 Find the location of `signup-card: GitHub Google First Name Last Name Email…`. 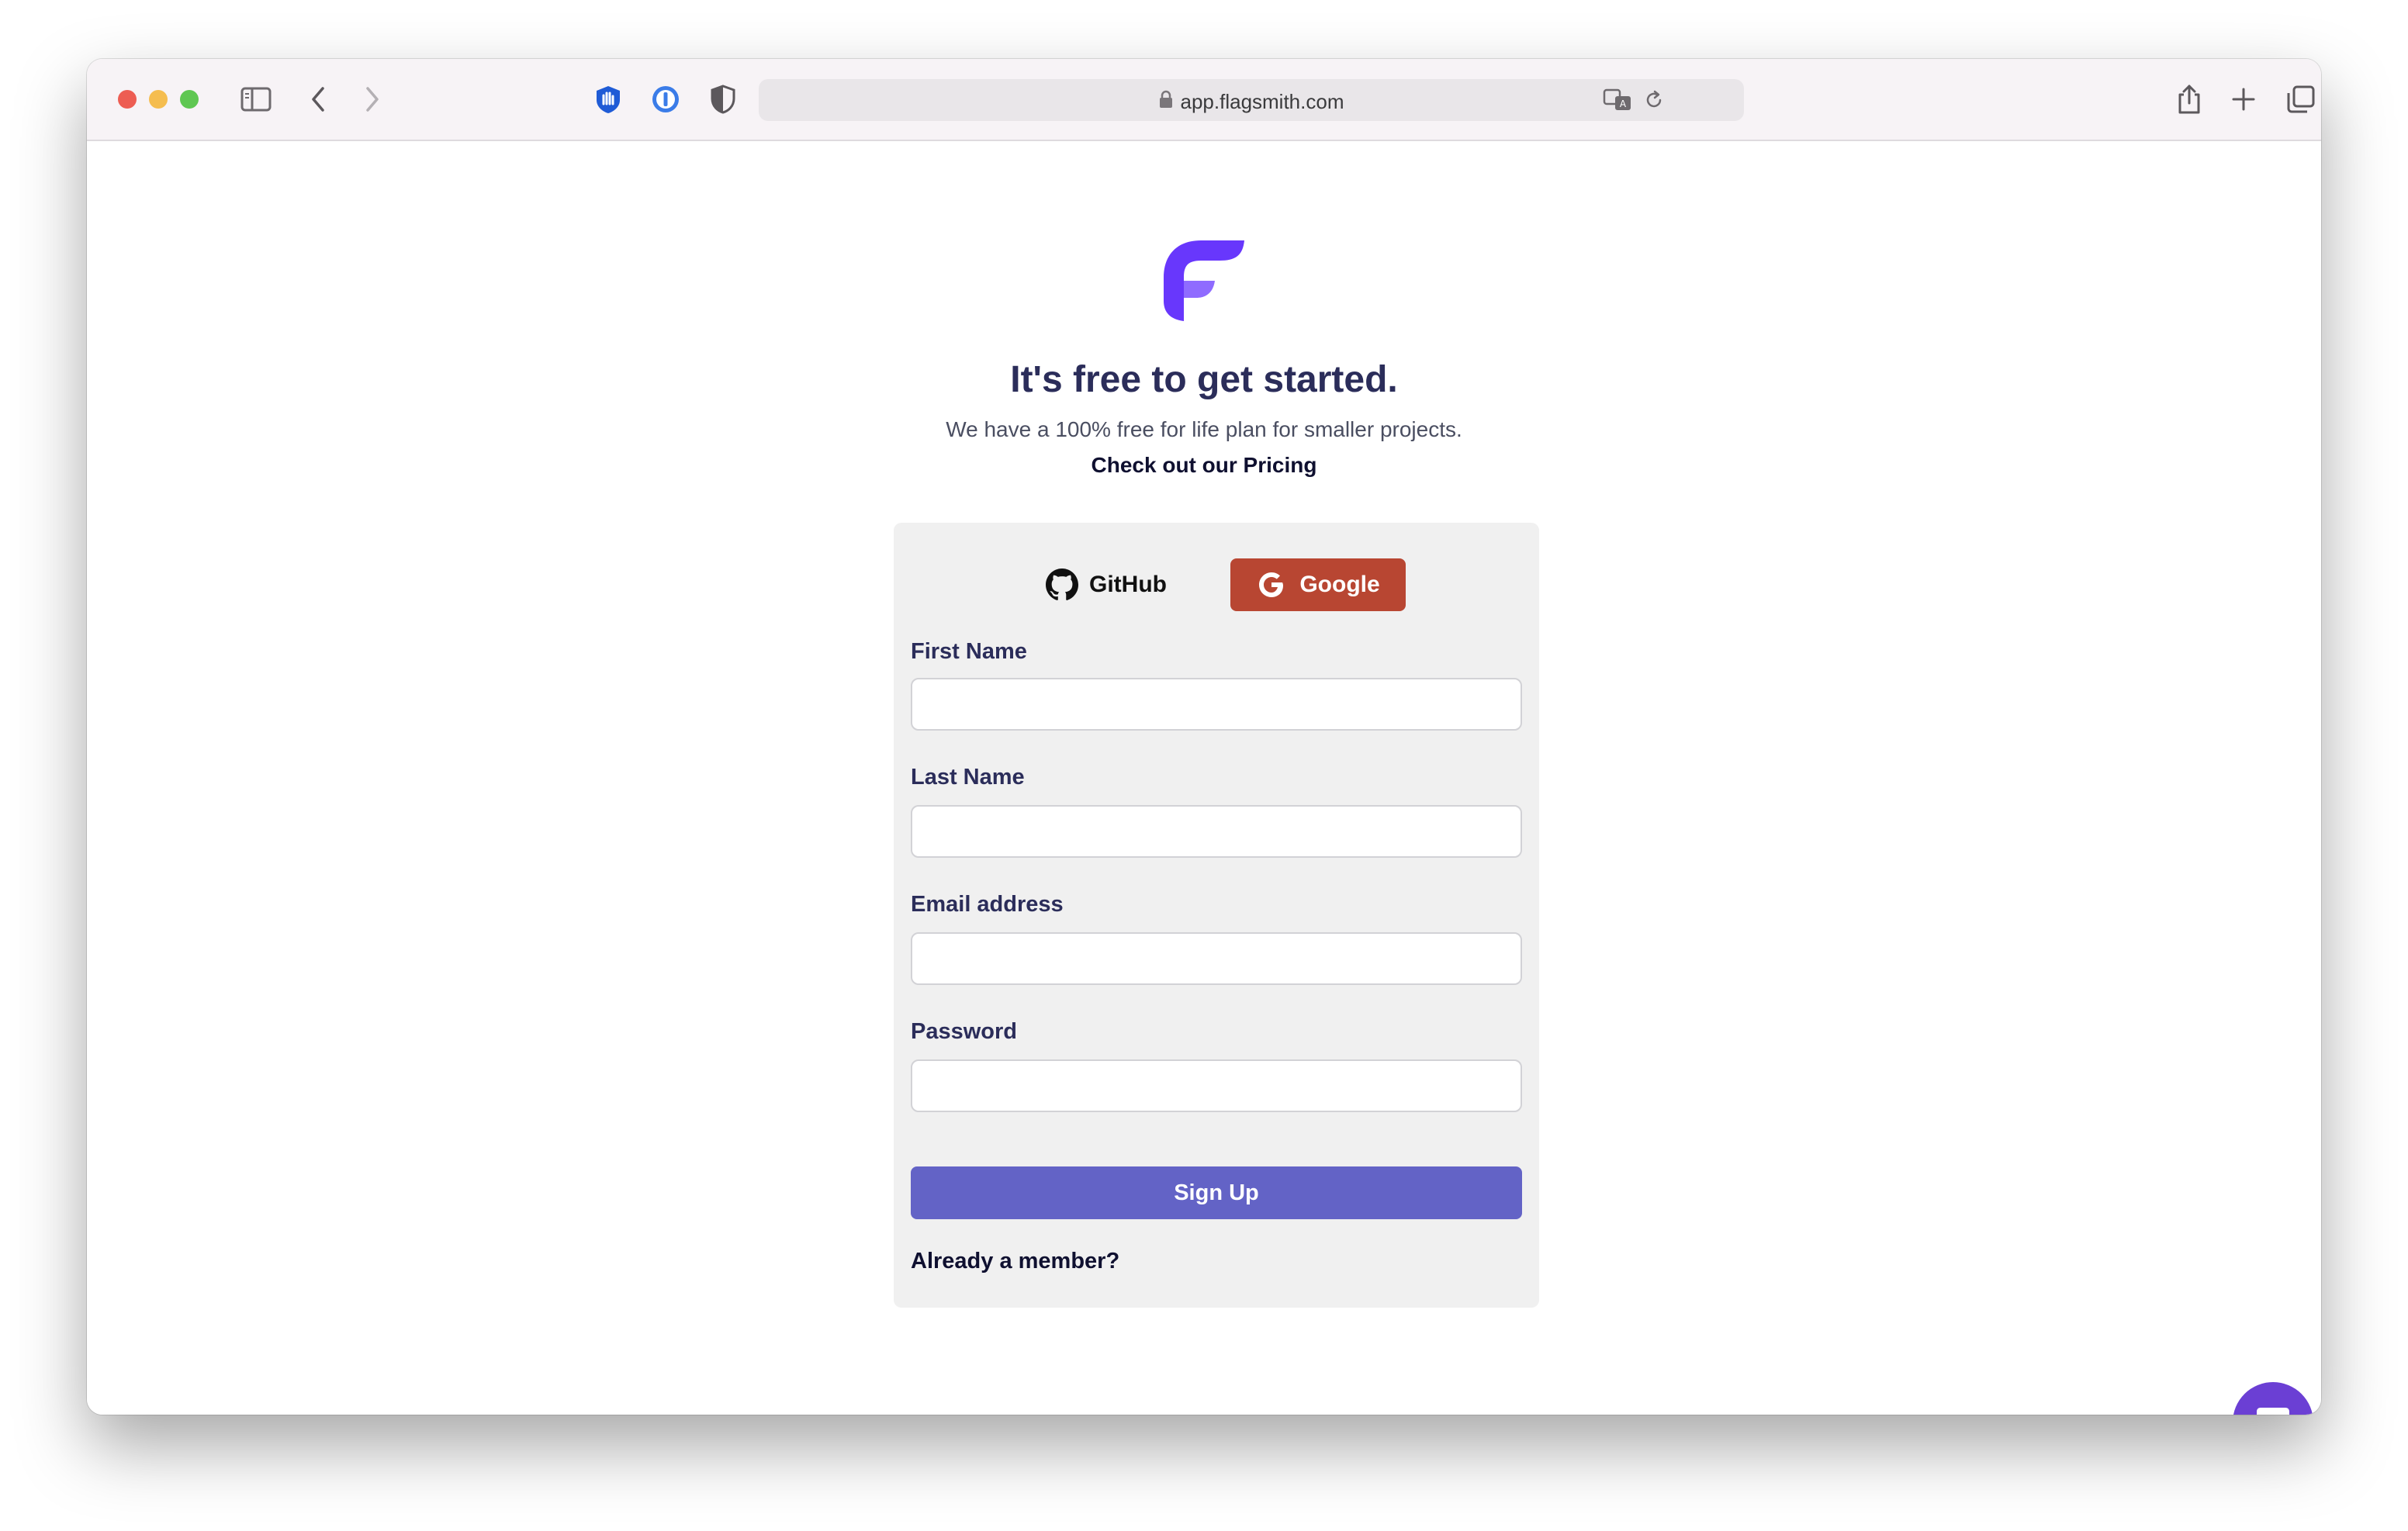

signup-card: GitHub Google First Name Last Name Email… is located at coordinates (1216, 915).